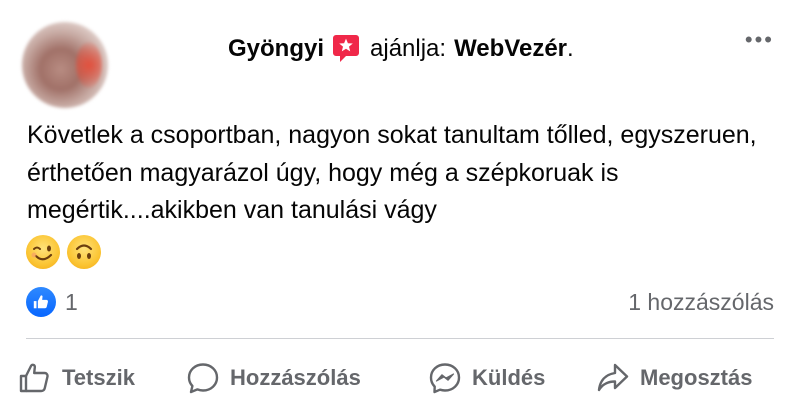  I want to click on share-button: Megosztás, so click(674, 378).